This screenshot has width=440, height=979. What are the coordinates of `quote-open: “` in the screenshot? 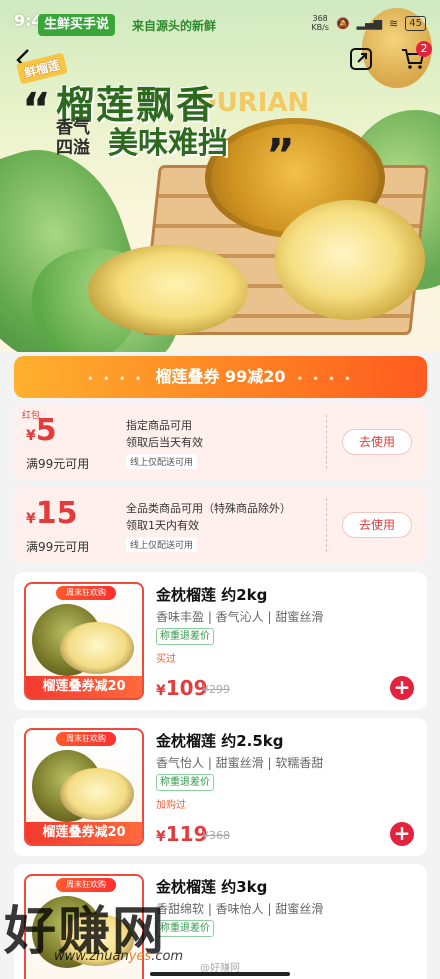 It's located at (36, 109).